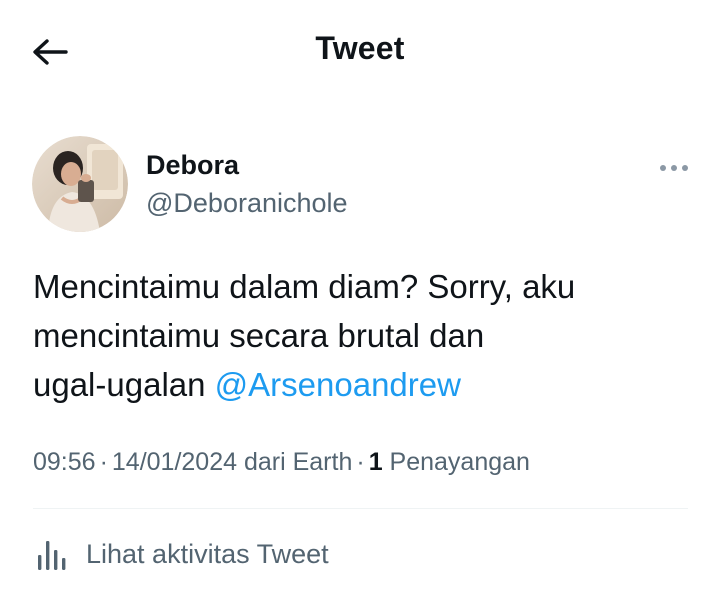 The width and height of the screenshot is (720, 592). I want to click on author-display-name: Debora, so click(192, 165).